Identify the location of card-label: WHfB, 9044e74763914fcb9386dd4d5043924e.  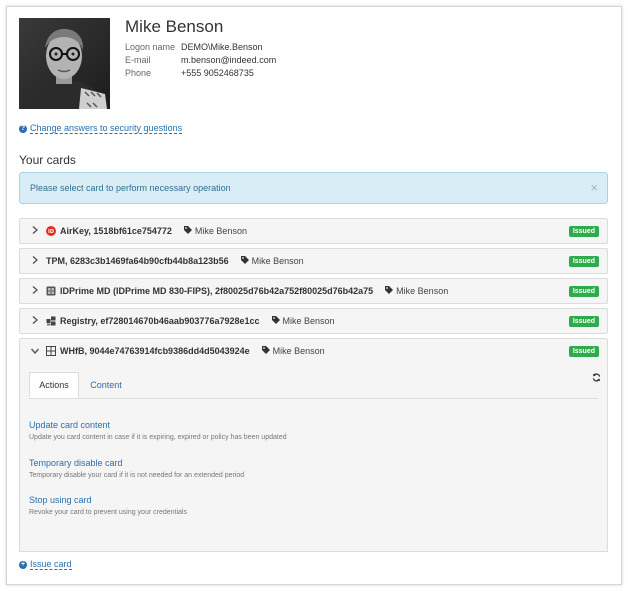
(155, 351).